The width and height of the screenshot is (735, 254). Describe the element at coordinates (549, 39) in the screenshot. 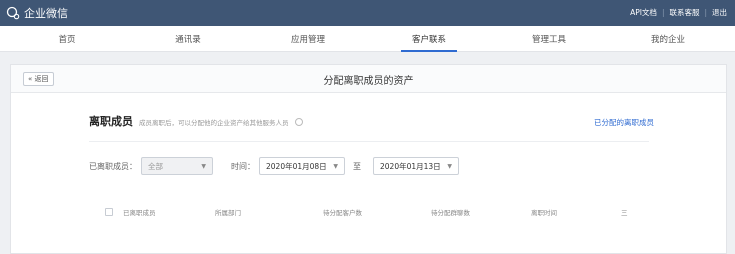

I see `nav-management-tools: 管理工具` at that location.